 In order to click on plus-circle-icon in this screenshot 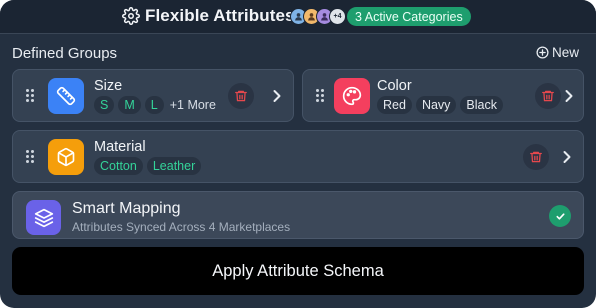, I will do `click(542, 52)`.